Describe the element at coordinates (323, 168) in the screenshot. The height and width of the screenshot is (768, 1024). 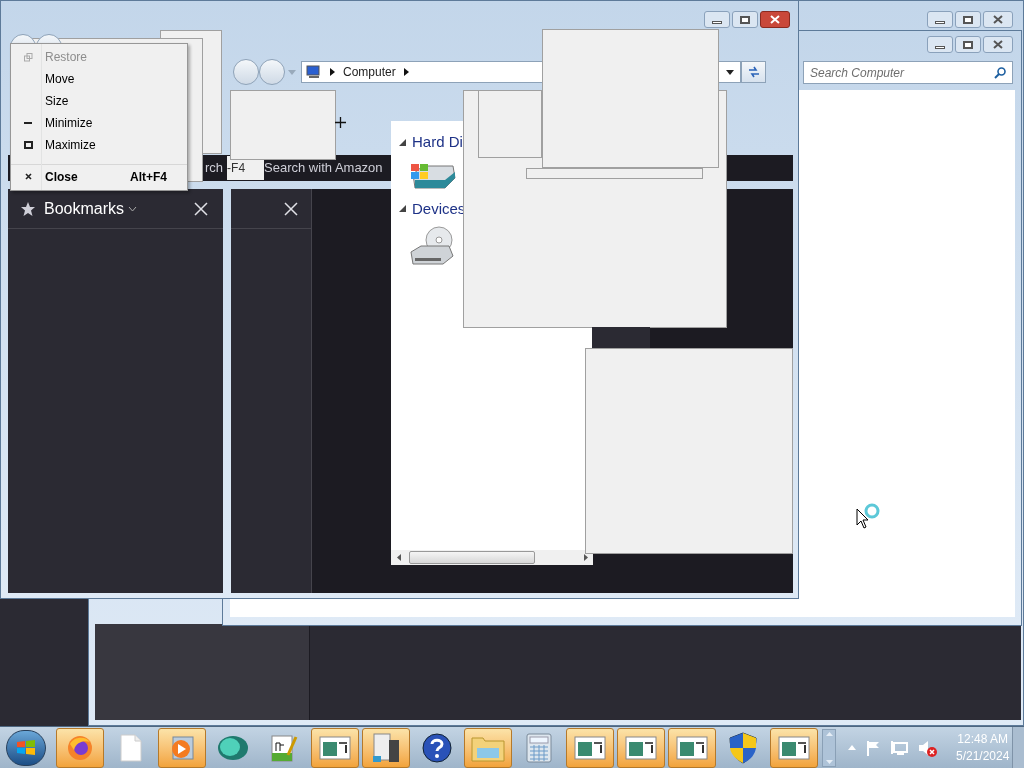
I see `toolbar-text: Search with Amazon` at that location.